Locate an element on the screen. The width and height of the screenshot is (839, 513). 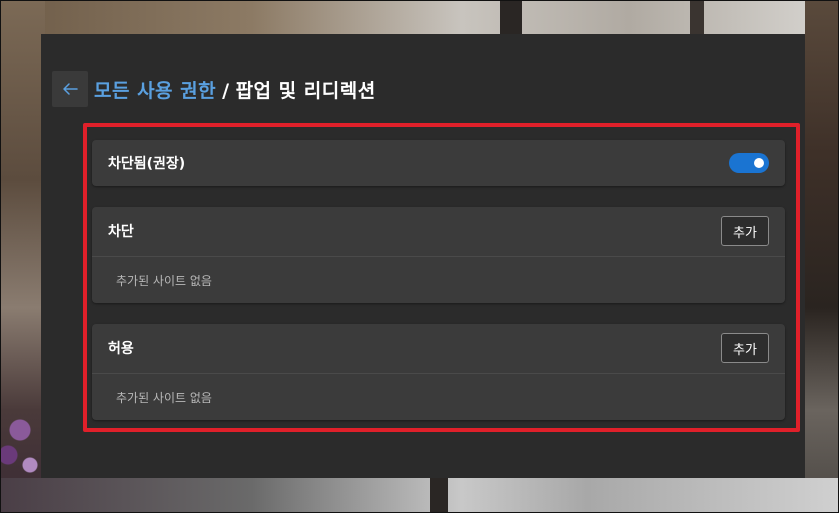
page-header: 모든 사용 권한 / 팝업 및 리디렉션 is located at coordinates (214, 89).